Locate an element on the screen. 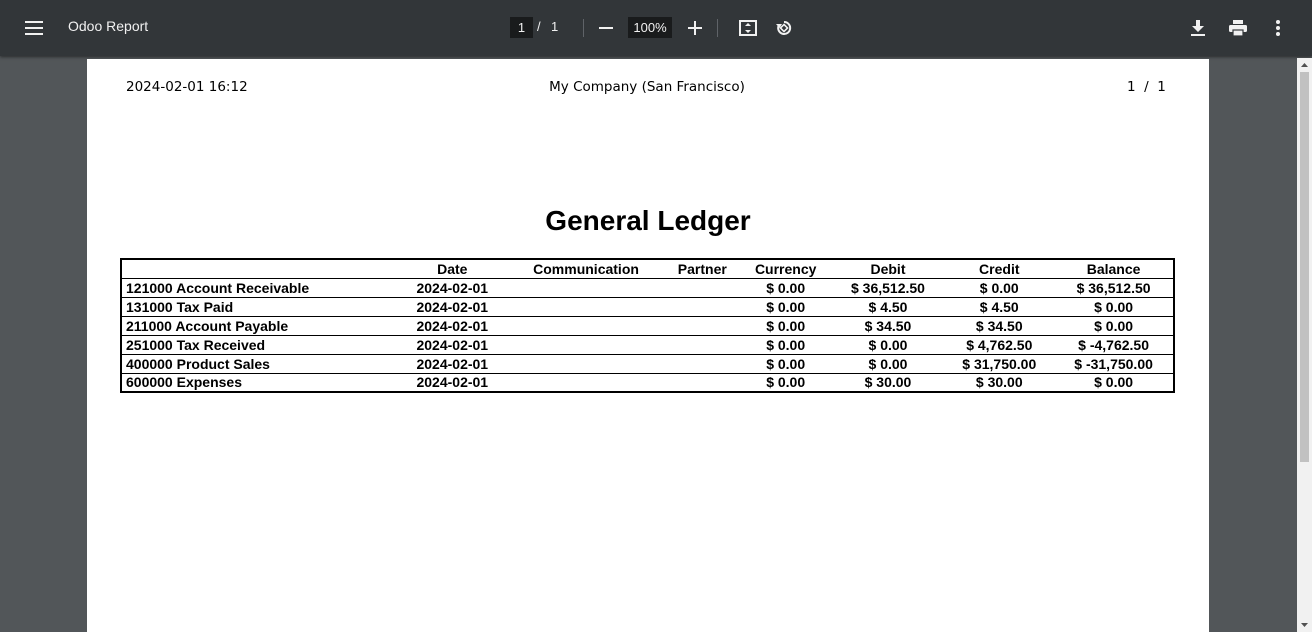 The width and height of the screenshot is (1312, 632). plus-icon is located at coordinates (695, 28).